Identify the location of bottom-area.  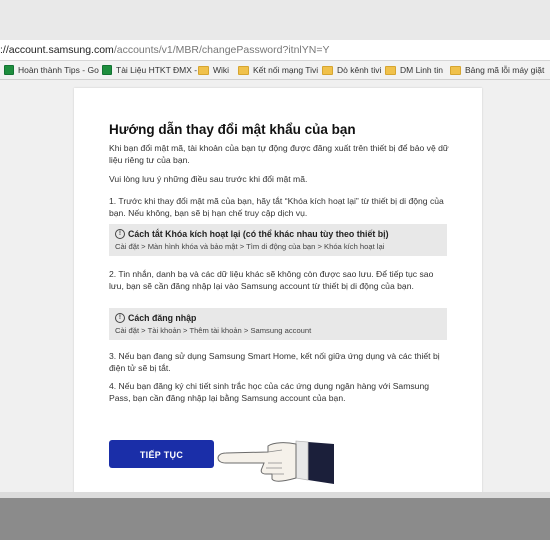
(275, 516).